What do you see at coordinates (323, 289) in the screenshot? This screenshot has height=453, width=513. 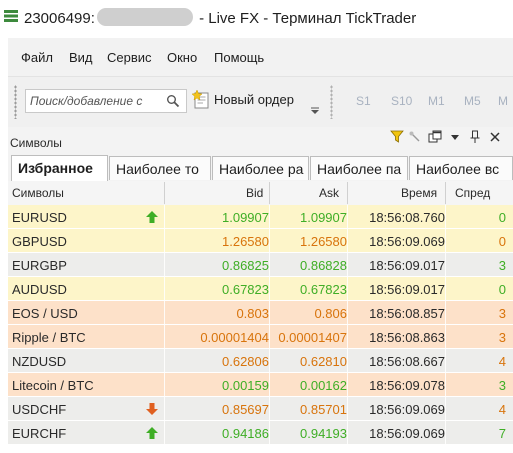 I see `cell-ask: 0.67823` at bounding box center [323, 289].